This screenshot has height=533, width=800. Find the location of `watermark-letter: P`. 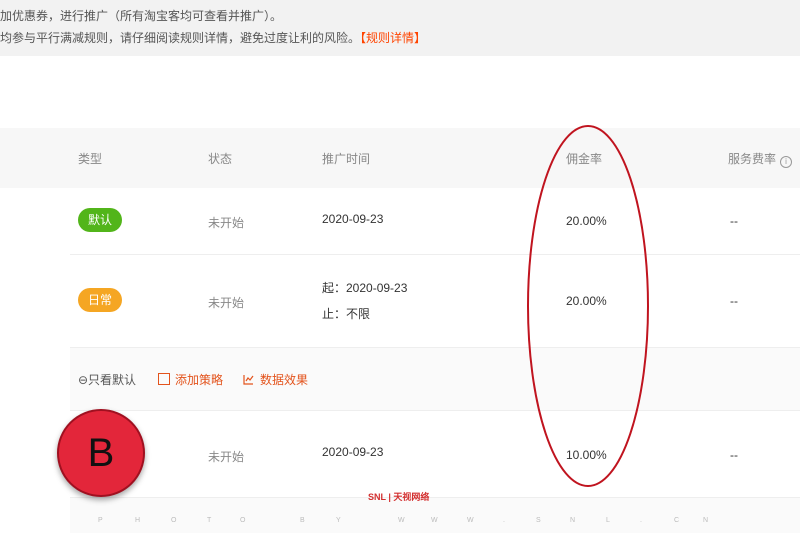

watermark-letter: P is located at coordinates (100, 520).